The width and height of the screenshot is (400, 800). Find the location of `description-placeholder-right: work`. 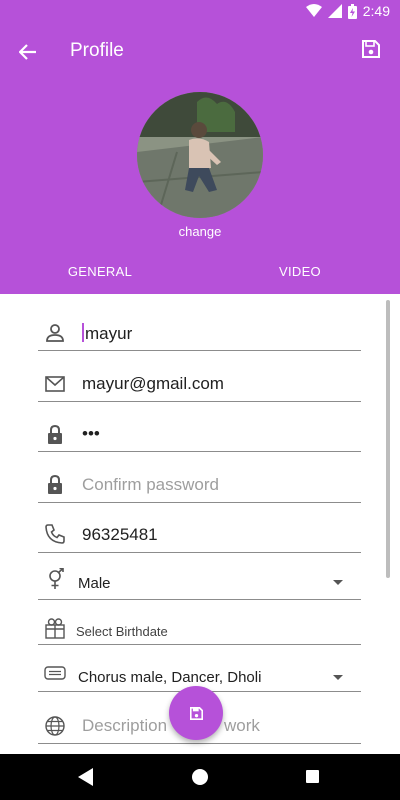

description-placeholder-right: work is located at coordinates (242, 725).